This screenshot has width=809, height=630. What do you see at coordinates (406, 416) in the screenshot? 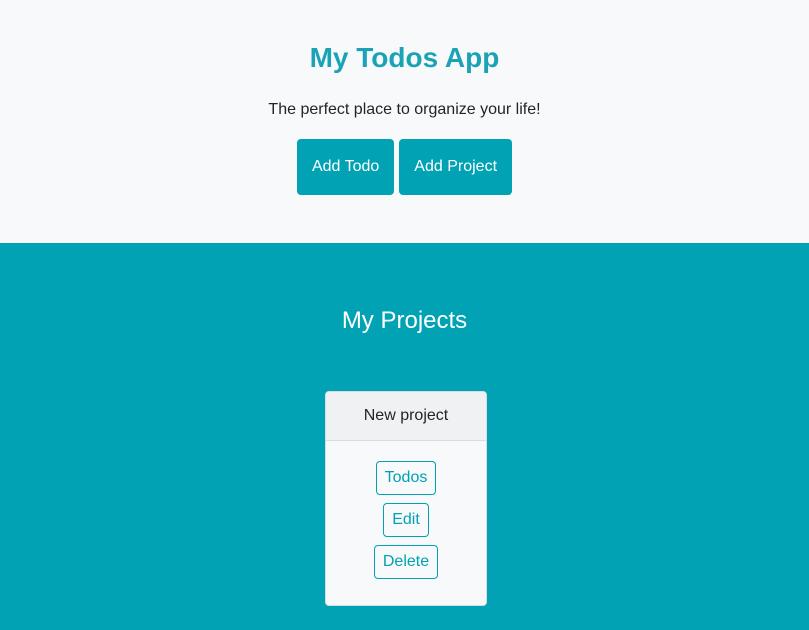
I see `project-name: New project` at bounding box center [406, 416].